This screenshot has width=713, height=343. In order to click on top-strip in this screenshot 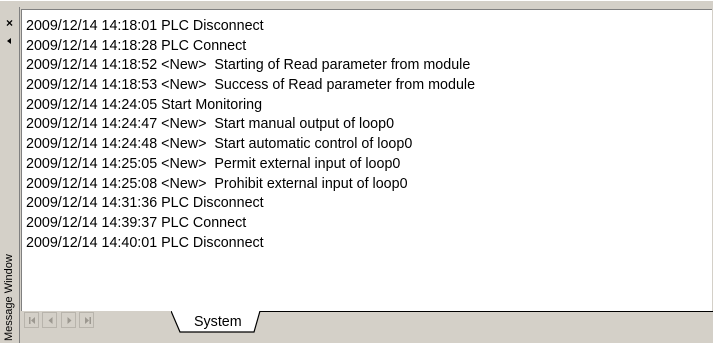, I will do `click(356, 4)`.